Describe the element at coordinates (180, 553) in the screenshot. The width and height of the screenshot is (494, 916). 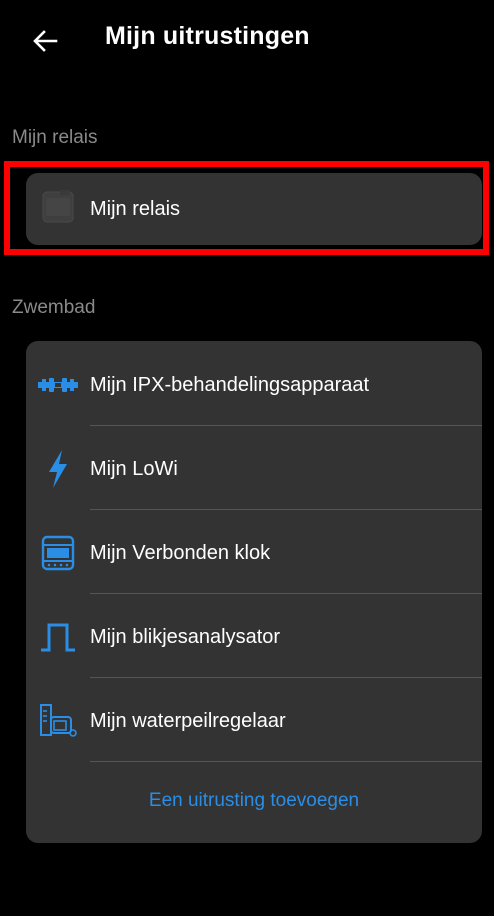
I see `list-item-label: Mijn Verbonden klok` at that location.